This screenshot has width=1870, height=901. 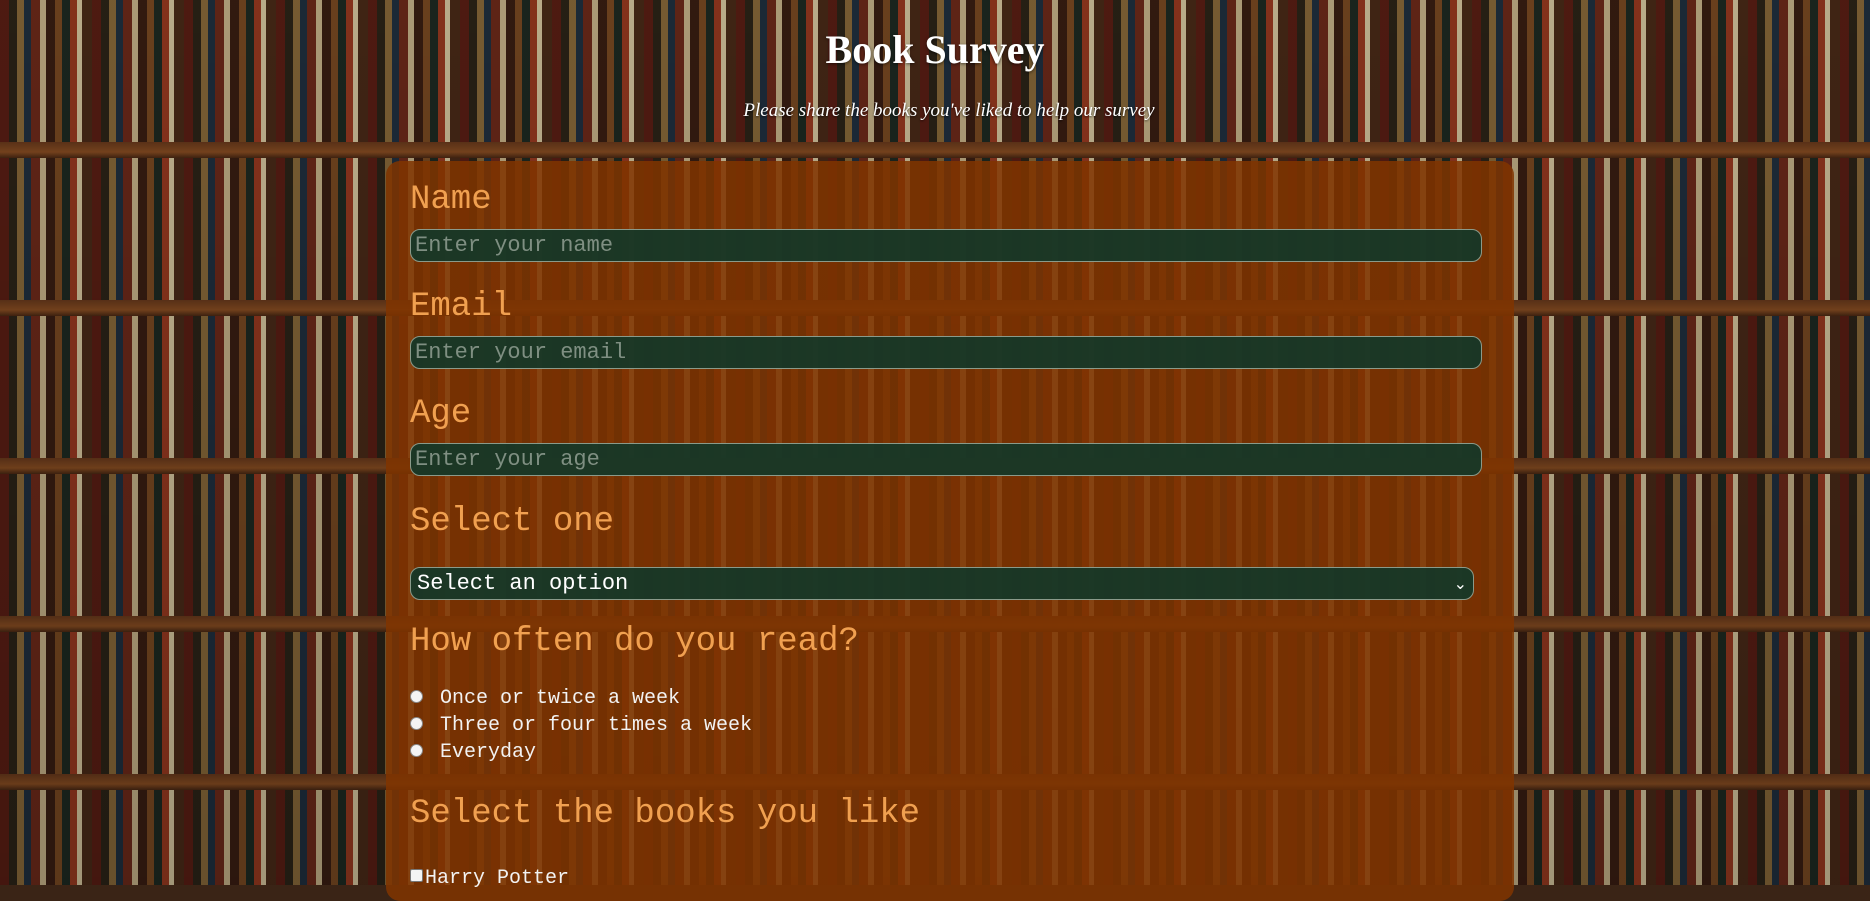 I want to click on radio-option-label: Three or four times a week, so click(x=596, y=725).